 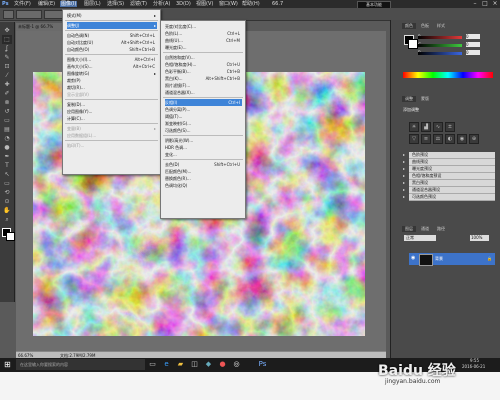 I want to click on preset-exposure: 曝光度预设, so click(x=449, y=169).